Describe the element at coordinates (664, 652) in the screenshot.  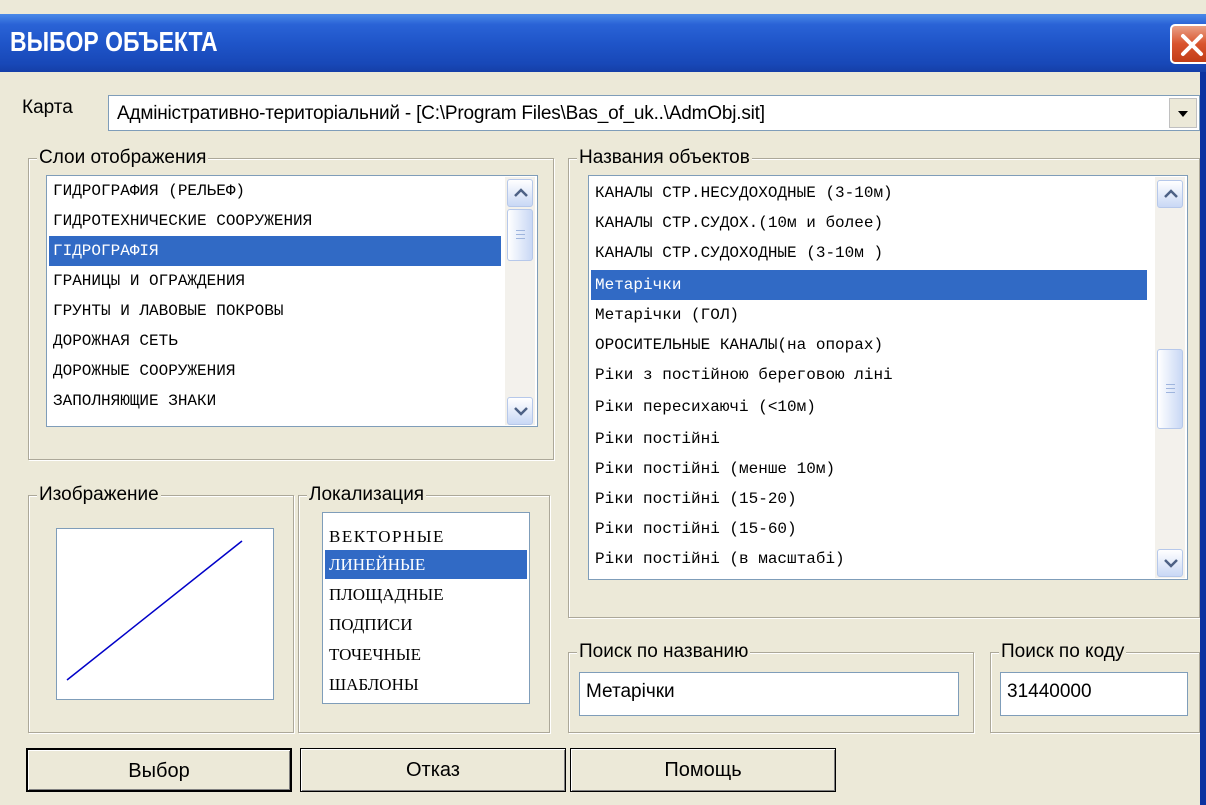
I see `search-name-title: Поиск по названию` at that location.